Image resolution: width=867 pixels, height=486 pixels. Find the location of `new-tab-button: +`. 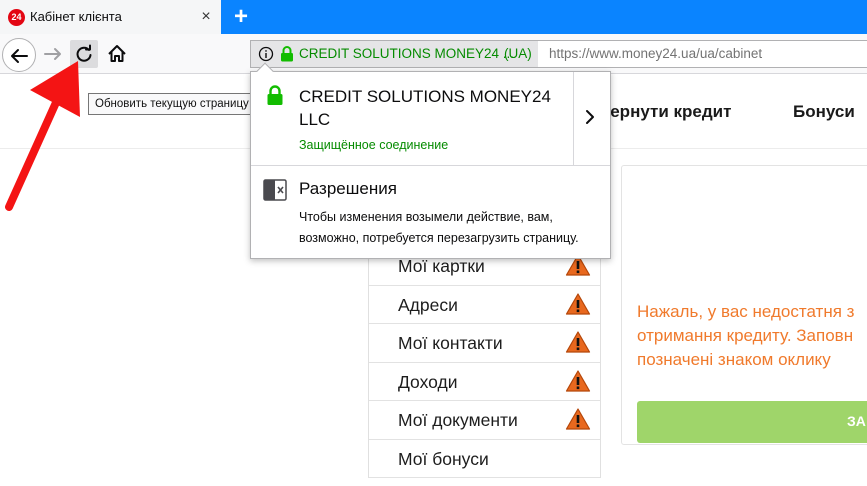

new-tab-button: + is located at coordinates (241, 17).